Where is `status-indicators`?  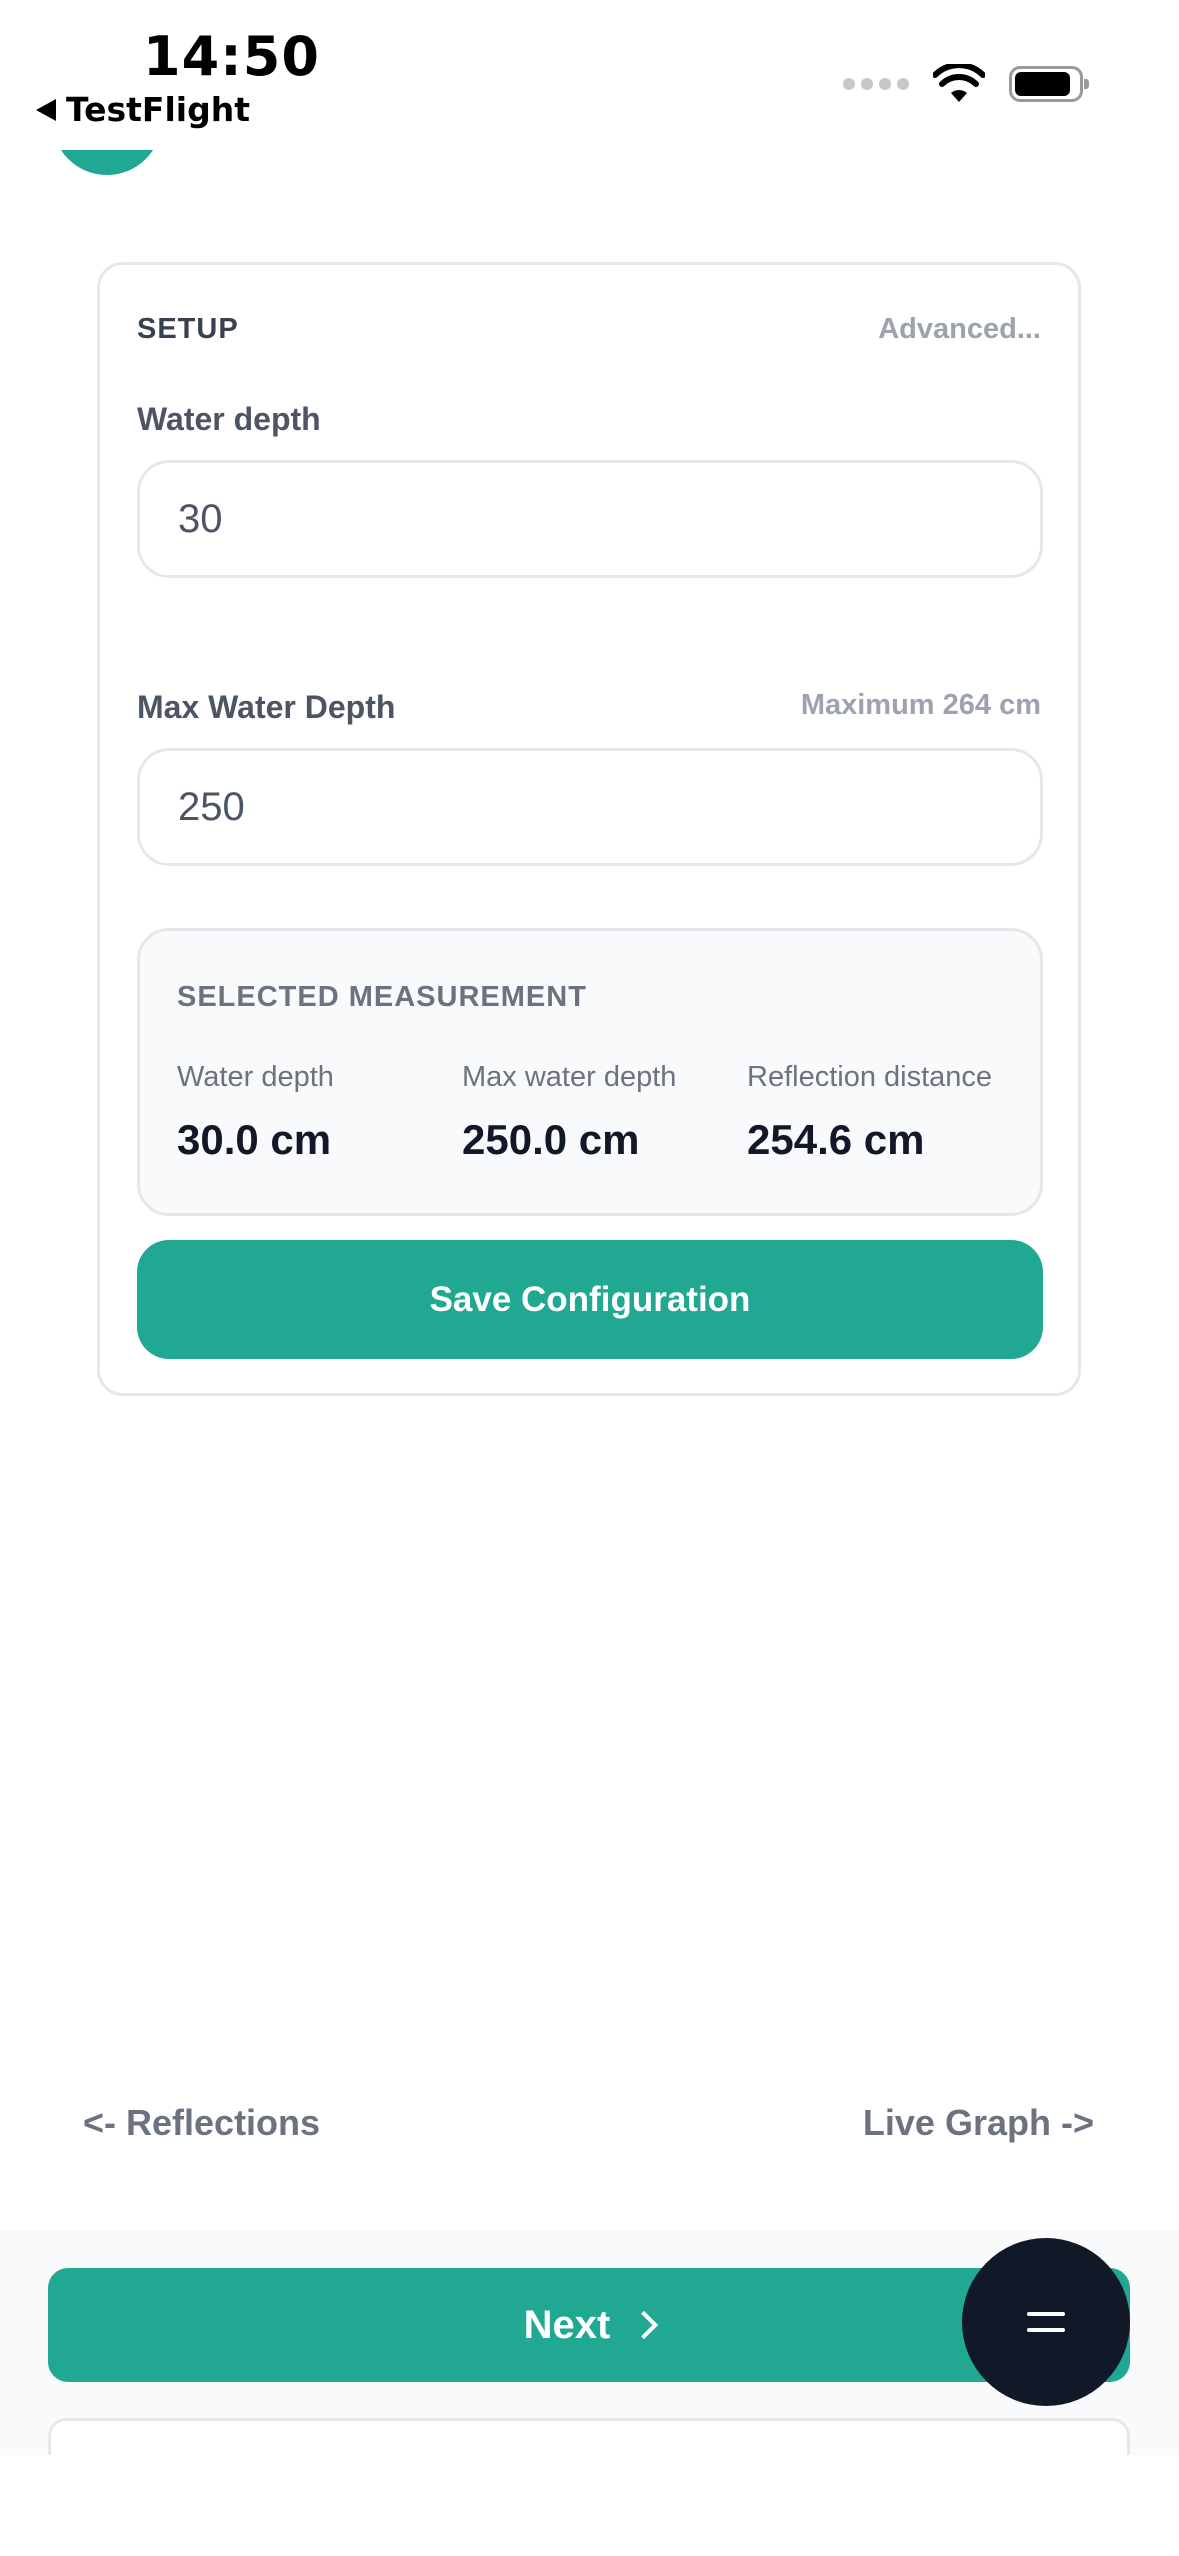 status-indicators is located at coordinates (966, 84).